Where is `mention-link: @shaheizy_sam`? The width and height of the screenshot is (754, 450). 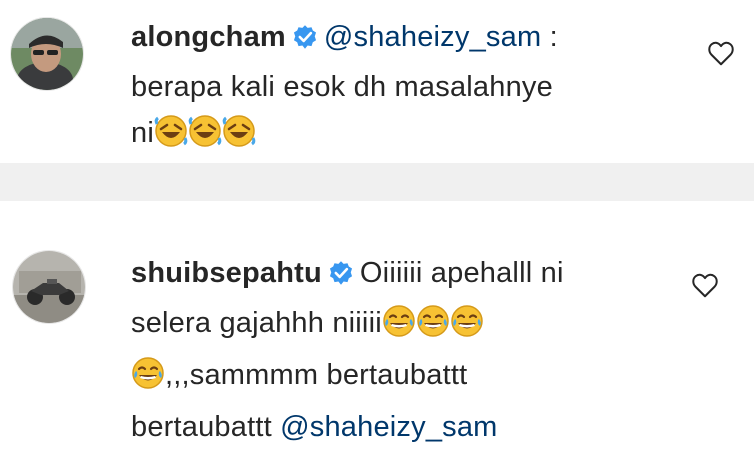
mention-link: @shaheizy_sam is located at coordinates (388, 427).